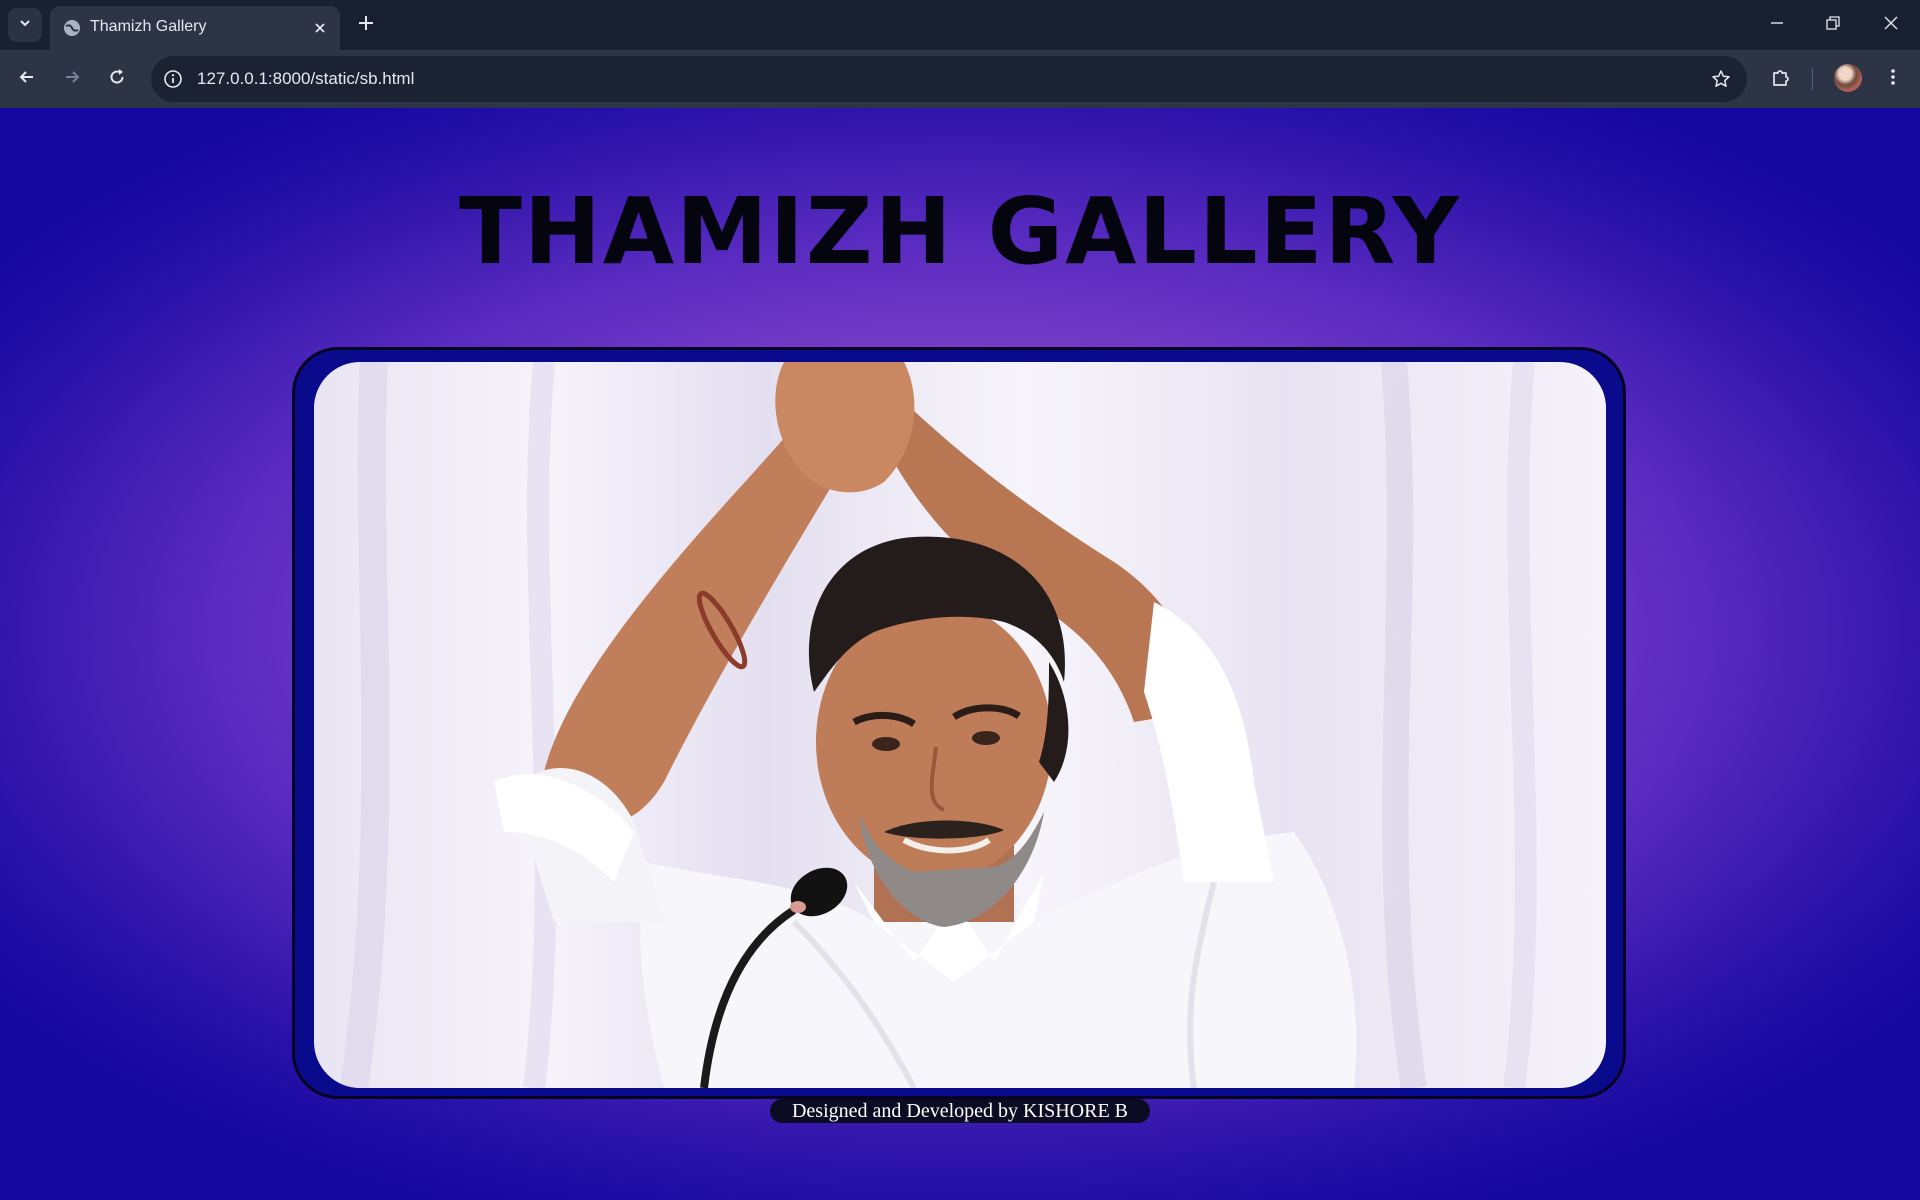 This screenshot has height=1200, width=1920. I want to click on page-title: THAMIZH GALLERY, so click(960, 231).